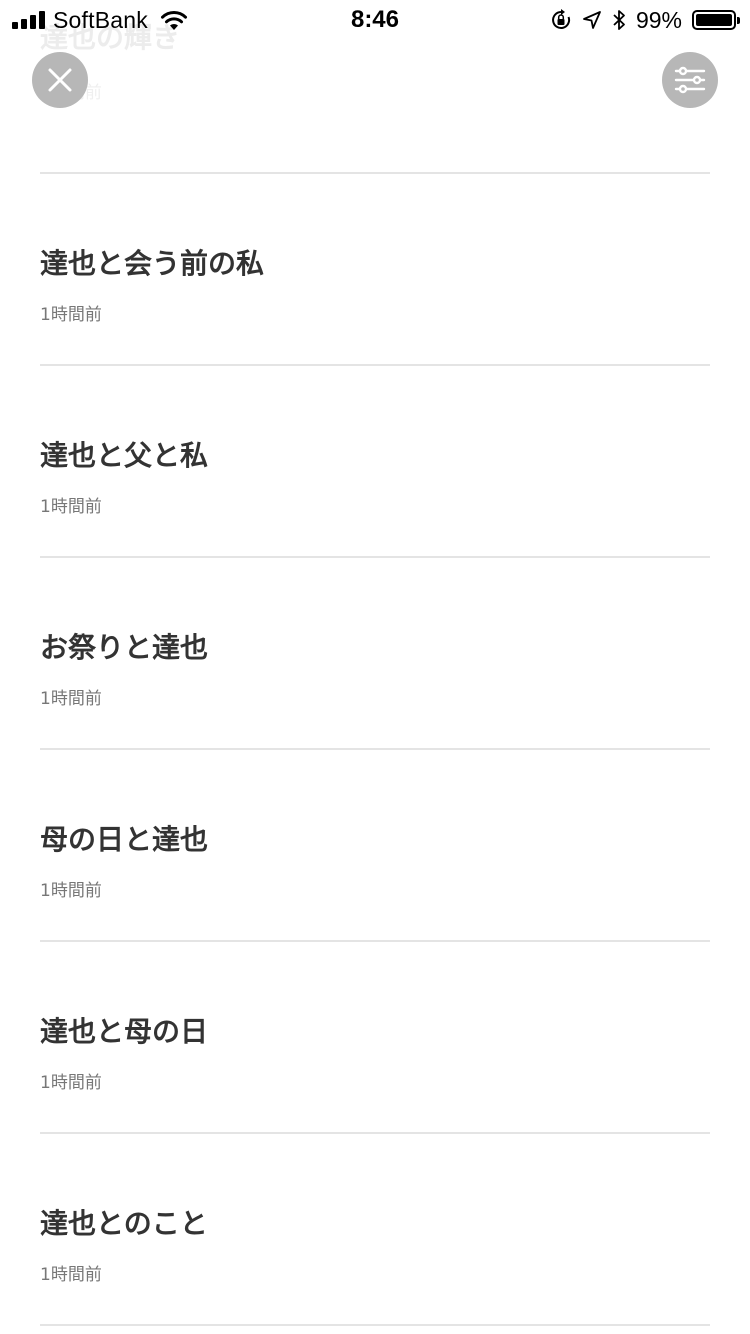 This screenshot has height=1334, width=750. Describe the element at coordinates (375, 654) in the screenshot. I see `list-item: お祭りと達也 1時間前` at that location.